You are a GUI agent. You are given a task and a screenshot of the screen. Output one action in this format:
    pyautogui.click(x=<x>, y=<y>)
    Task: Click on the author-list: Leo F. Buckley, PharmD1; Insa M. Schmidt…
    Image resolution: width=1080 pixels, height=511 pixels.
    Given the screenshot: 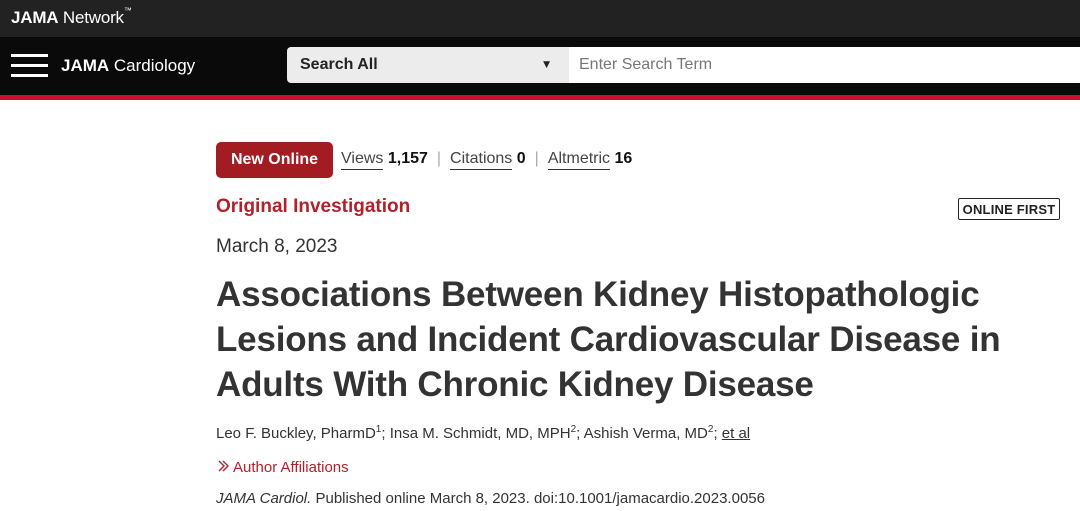 What is the action you would take?
    pyautogui.click(x=483, y=433)
    